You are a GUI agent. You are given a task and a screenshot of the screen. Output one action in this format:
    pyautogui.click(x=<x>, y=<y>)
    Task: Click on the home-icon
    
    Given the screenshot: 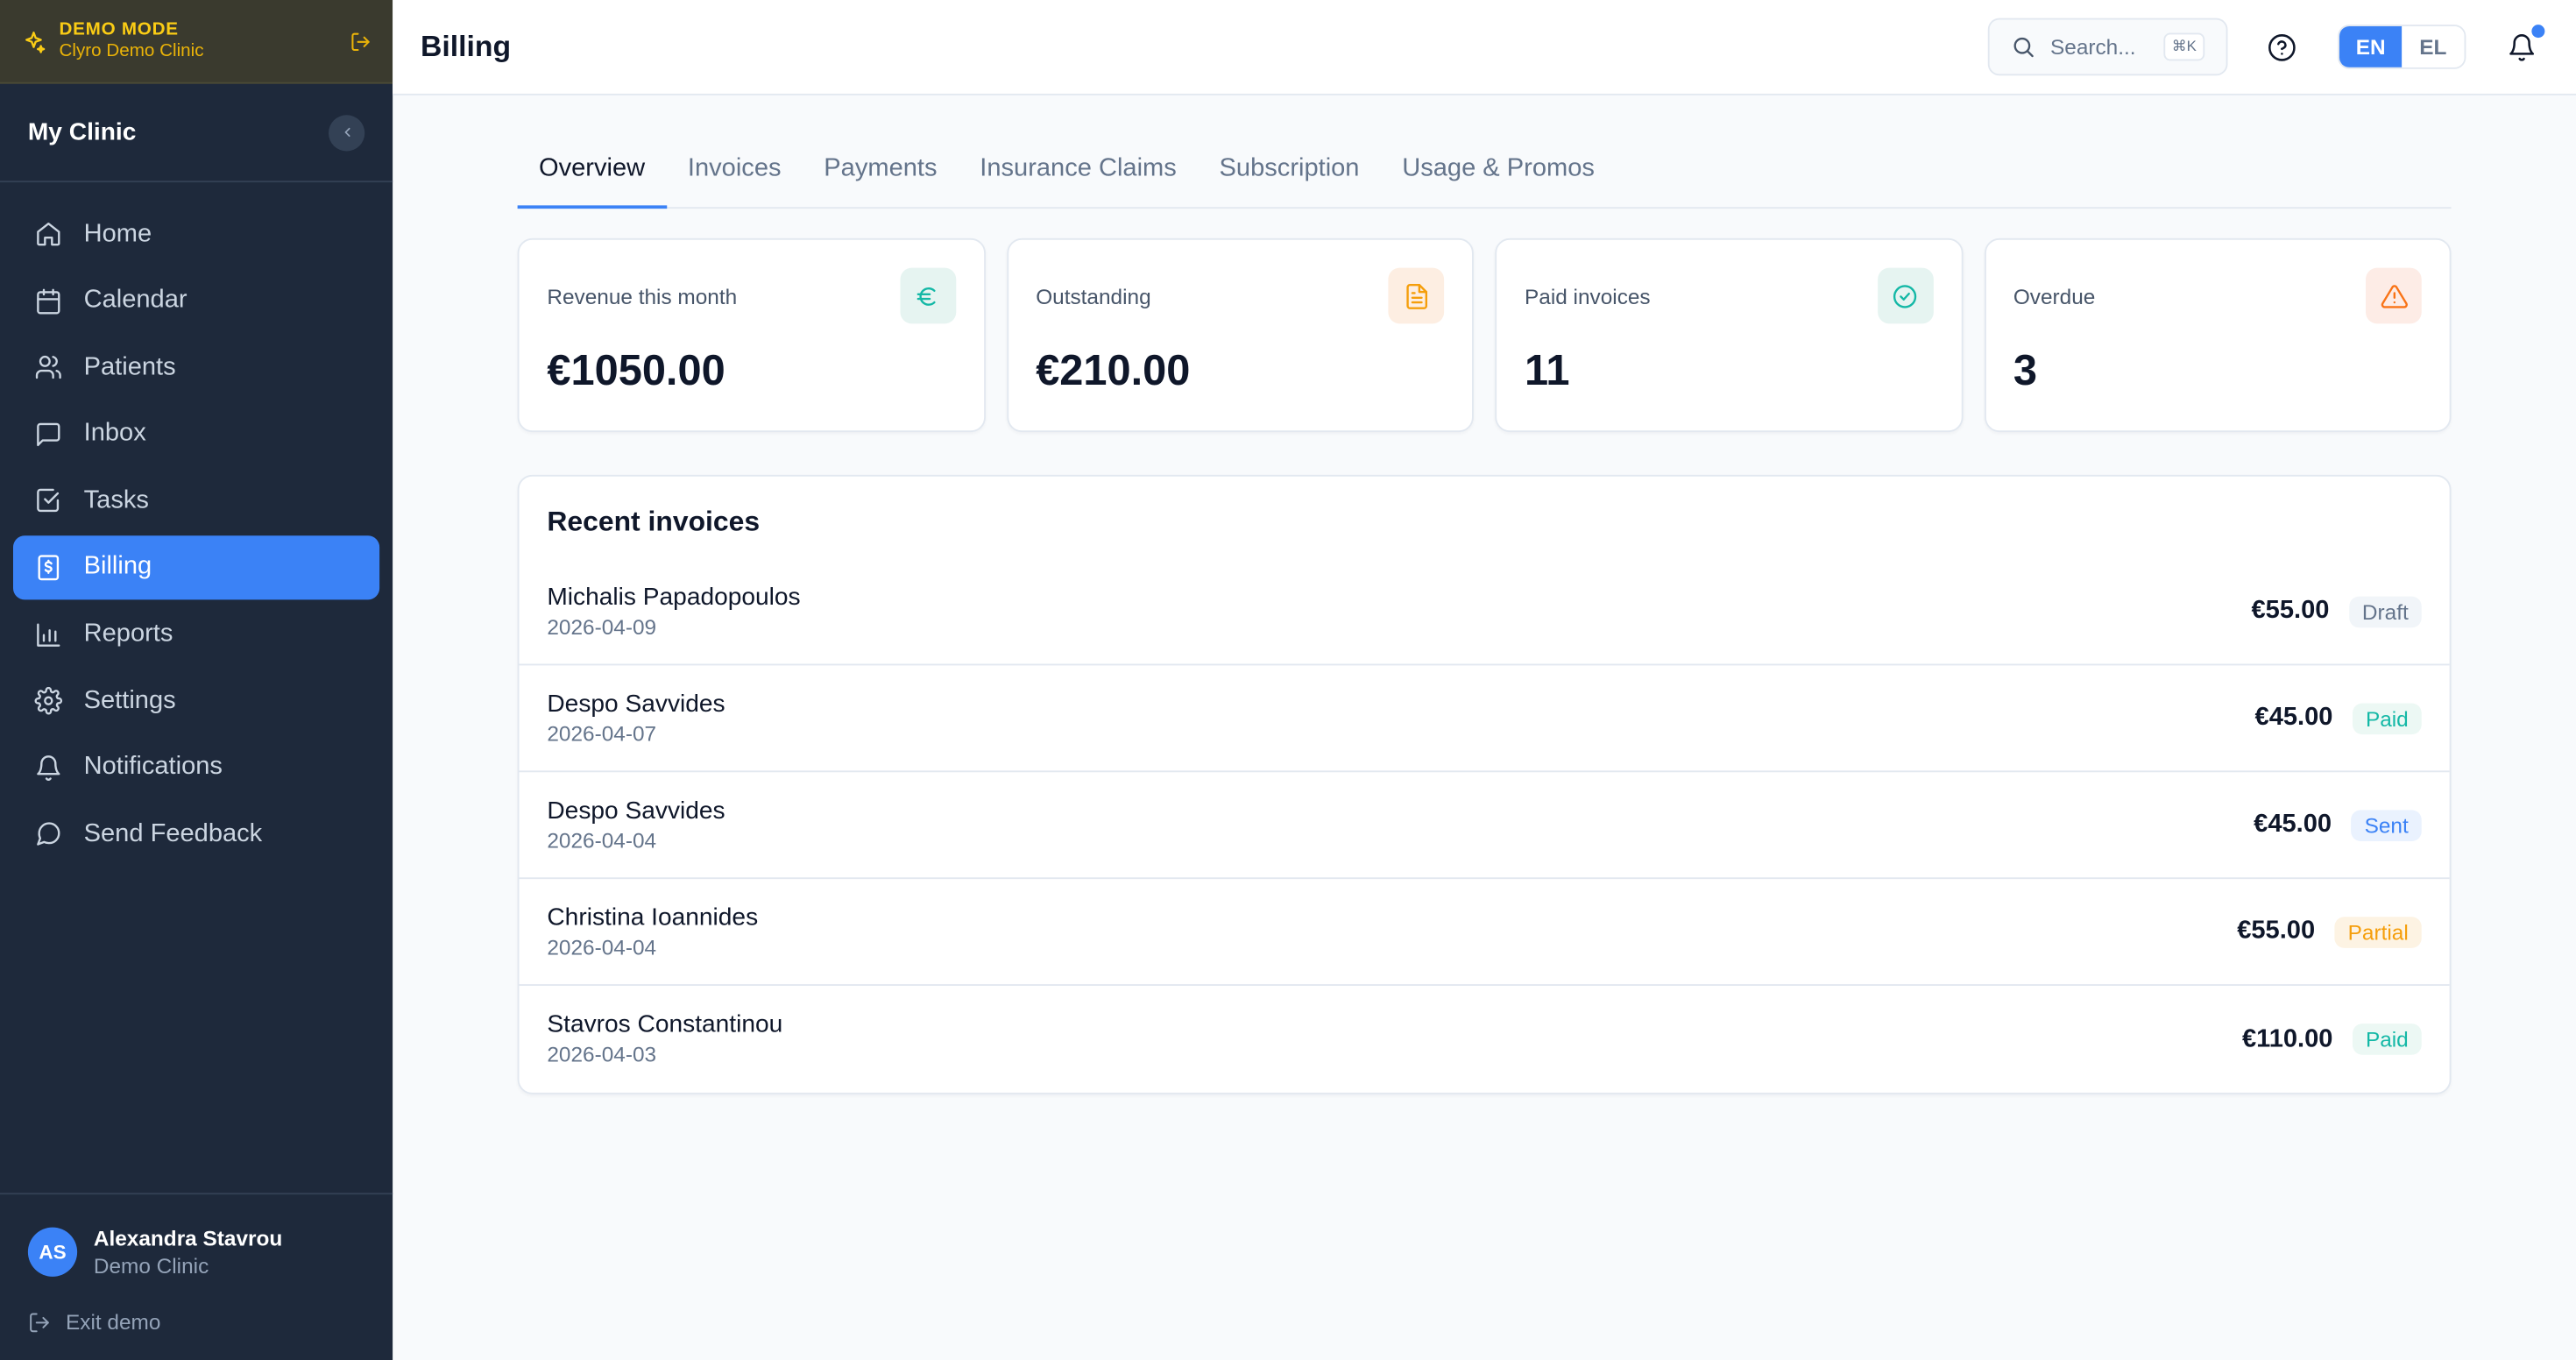 What is the action you would take?
    pyautogui.click(x=48, y=234)
    